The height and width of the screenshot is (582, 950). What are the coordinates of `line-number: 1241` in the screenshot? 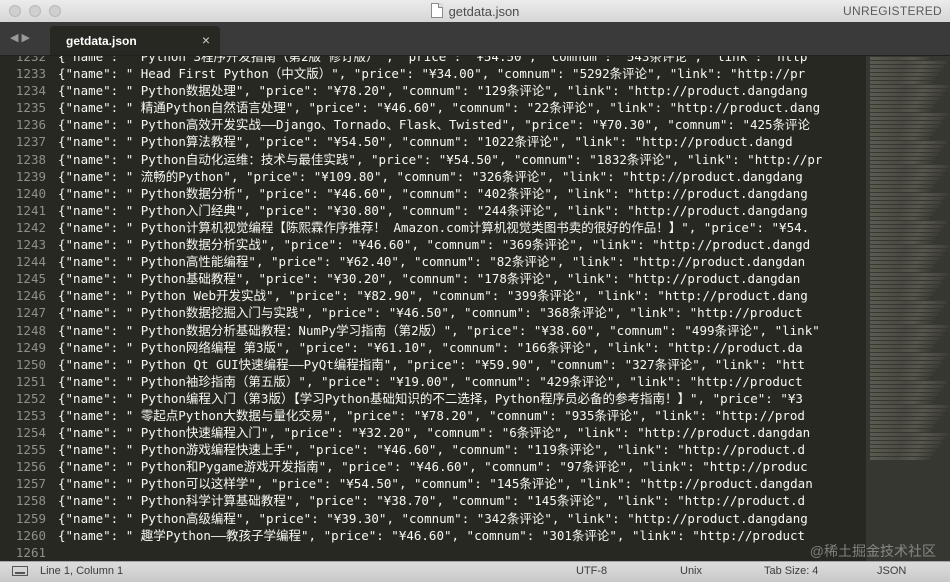 It's located at (30, 210).